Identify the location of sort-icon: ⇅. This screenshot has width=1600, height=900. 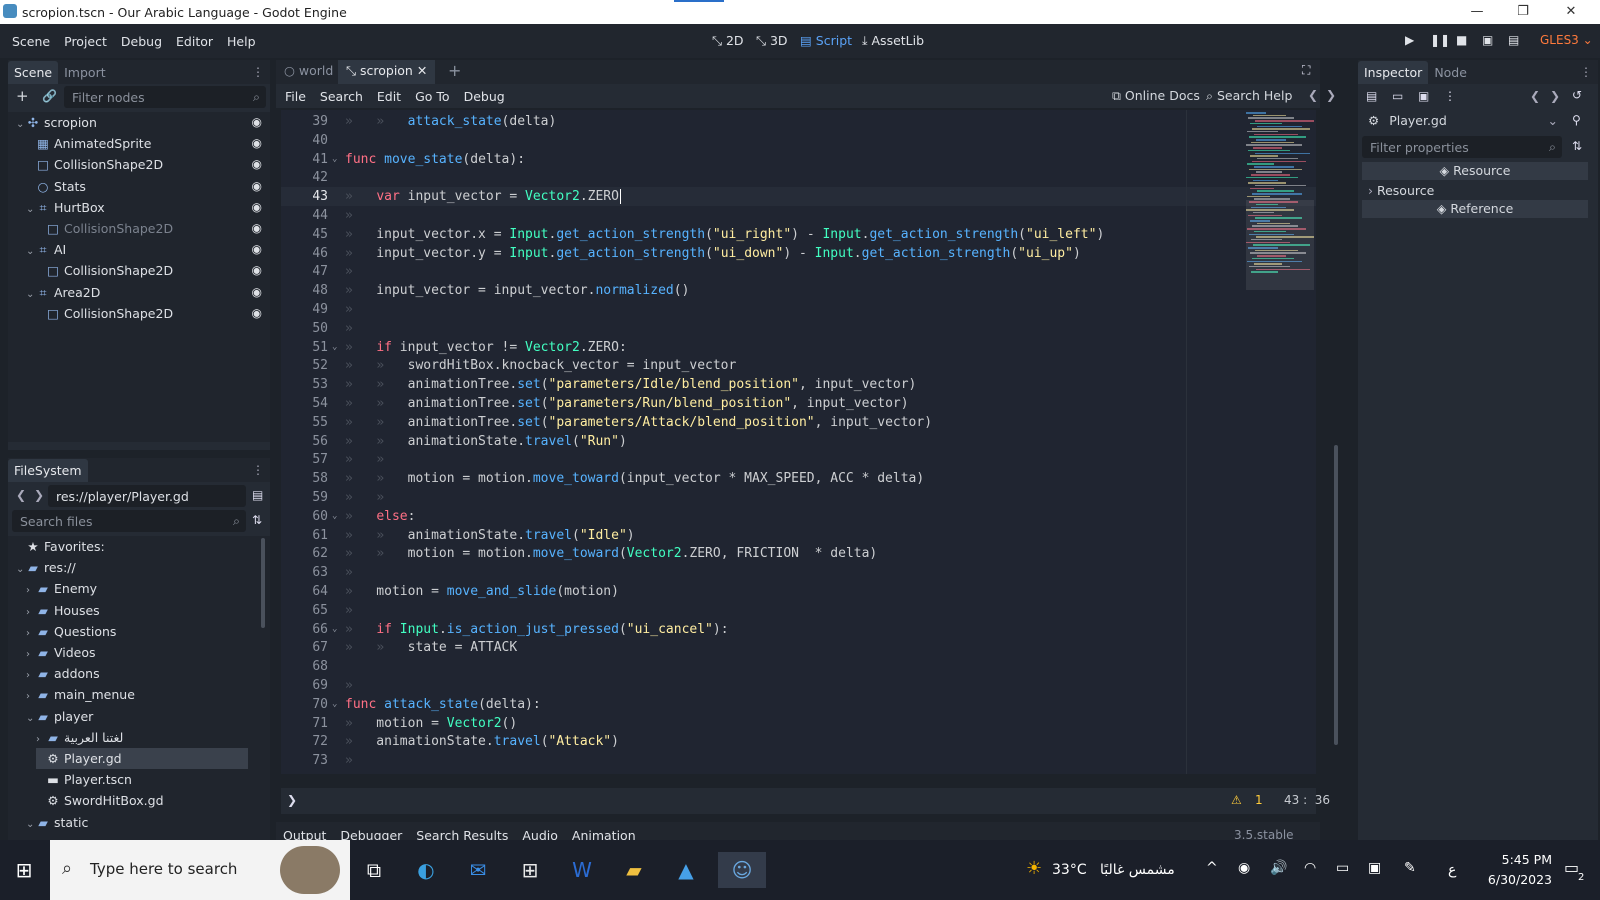
(257, 520).